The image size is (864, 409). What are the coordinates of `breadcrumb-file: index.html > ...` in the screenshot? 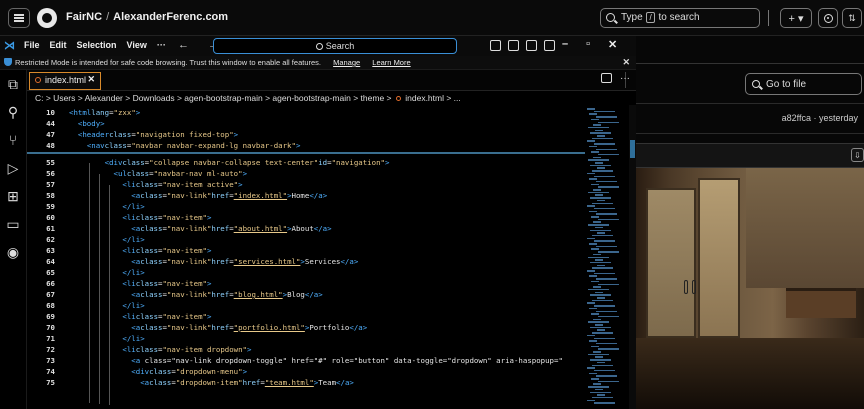 It's located at (433, 98).